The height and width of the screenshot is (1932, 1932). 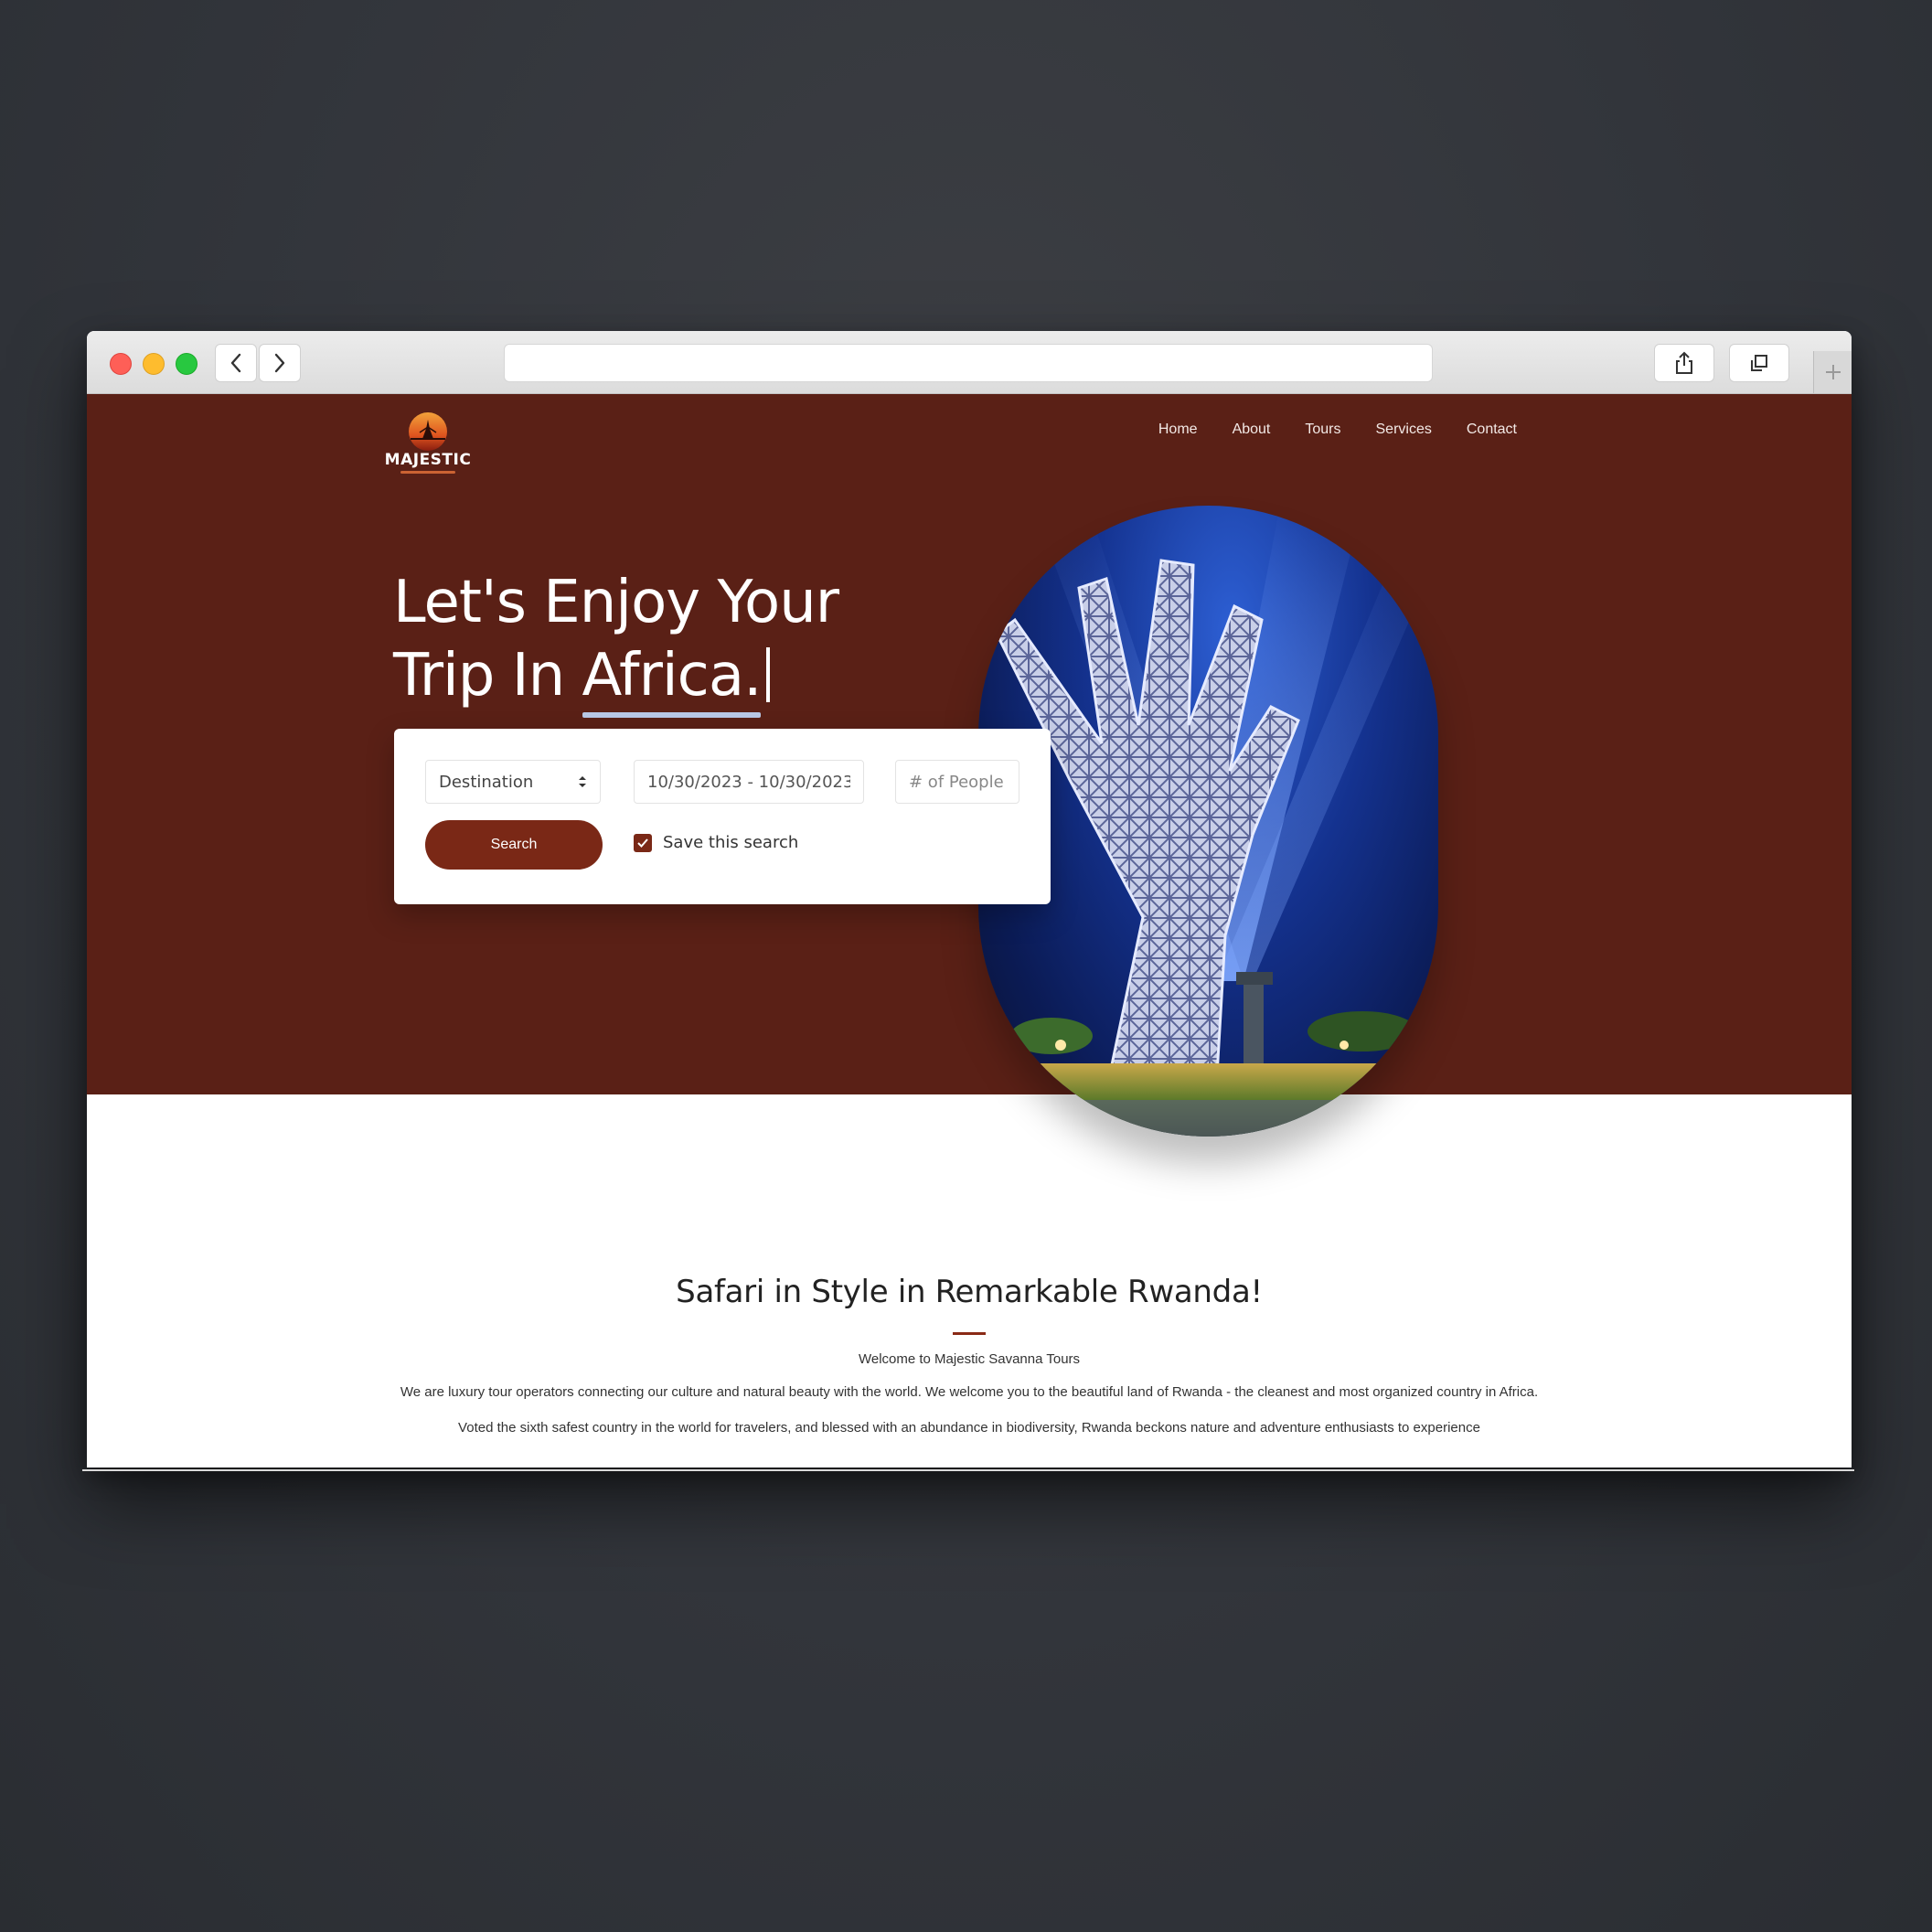 I want to click on date-range-input, so click(x=749, y=782).